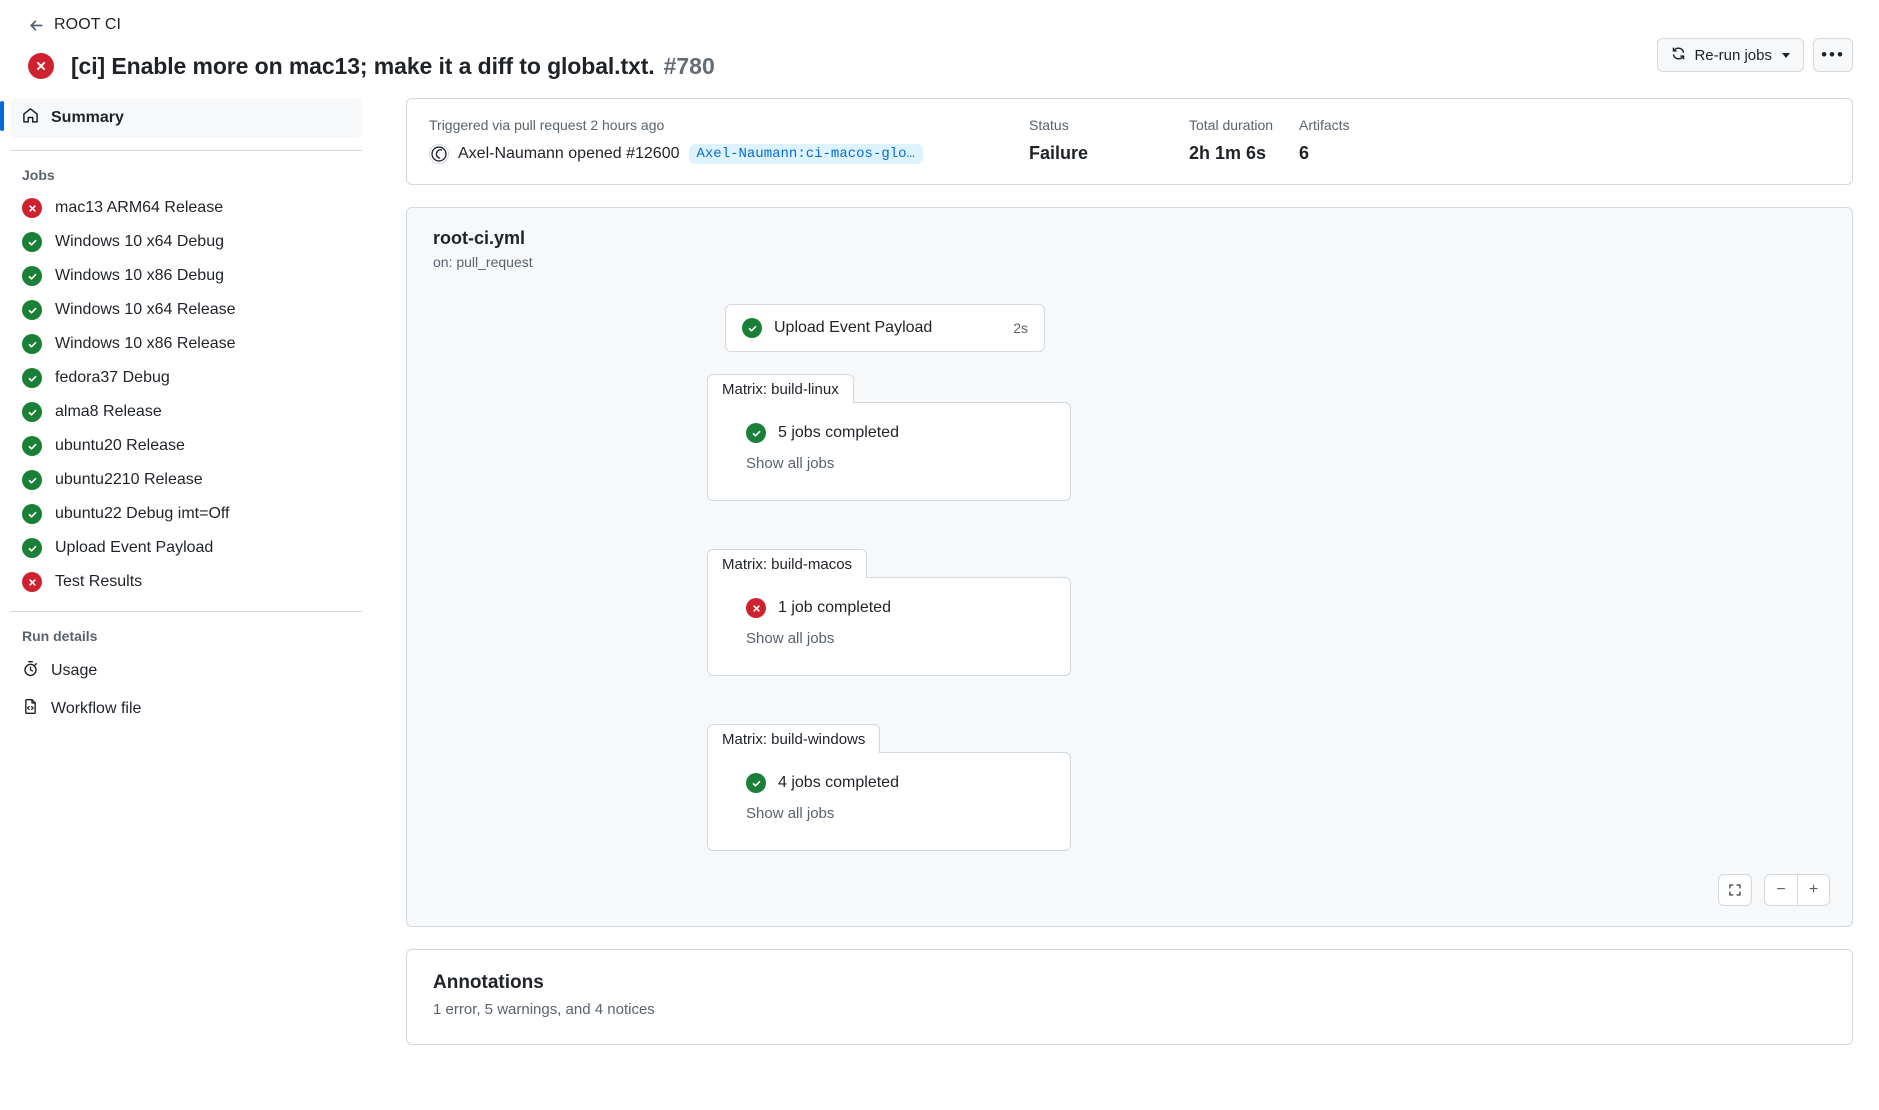 The image size is (1879, 1110). What do you see at coordinates (142, 513) in the screenshot?
I see `sidebar-job-label: ubuntu22 Debug imt=Off` at bounding box center [142, 513].